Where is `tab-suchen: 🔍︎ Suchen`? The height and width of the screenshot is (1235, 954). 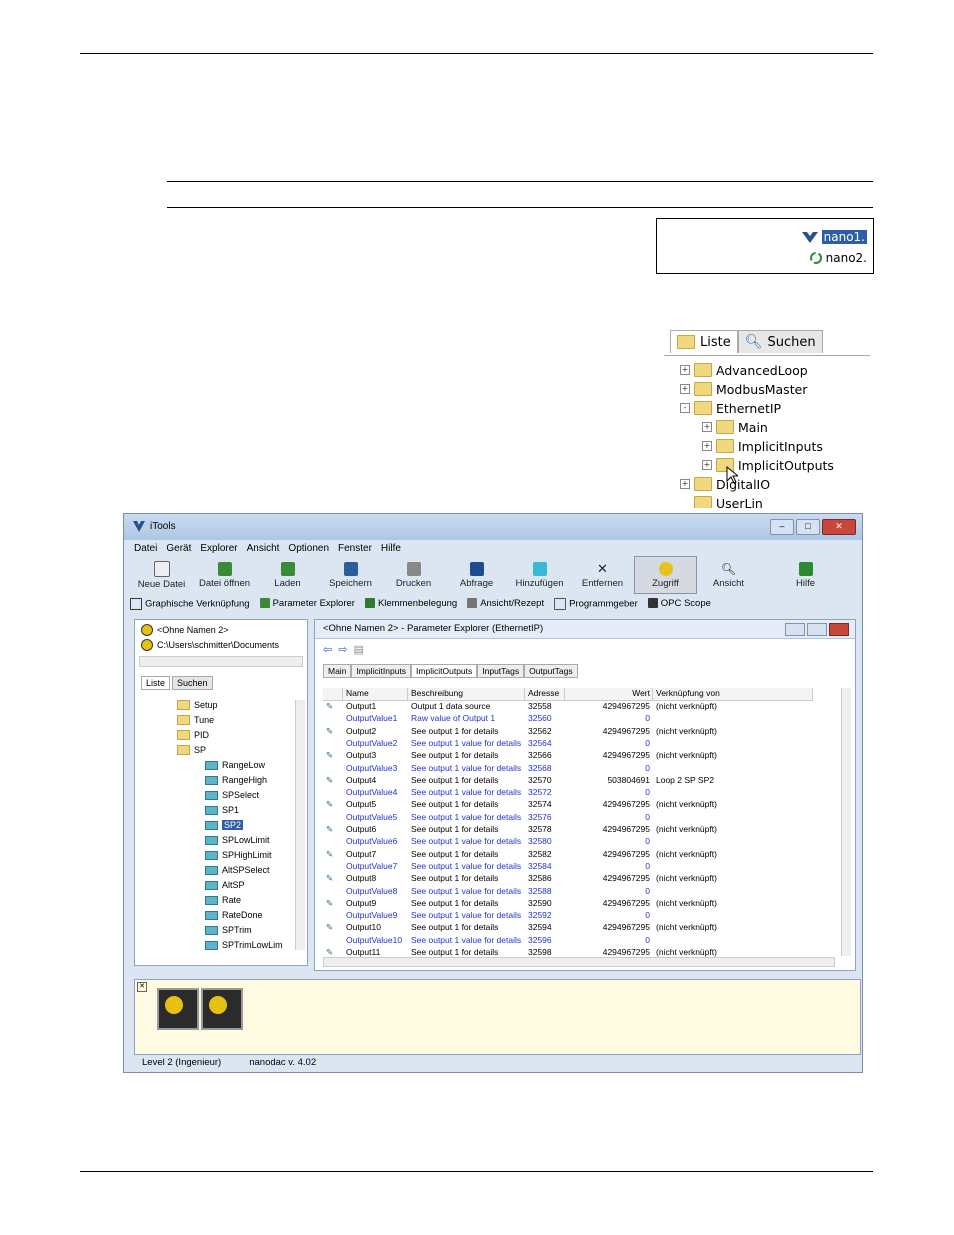 tab-suchen: 🔍︎ Suchen is located at coordinates (780, 341).